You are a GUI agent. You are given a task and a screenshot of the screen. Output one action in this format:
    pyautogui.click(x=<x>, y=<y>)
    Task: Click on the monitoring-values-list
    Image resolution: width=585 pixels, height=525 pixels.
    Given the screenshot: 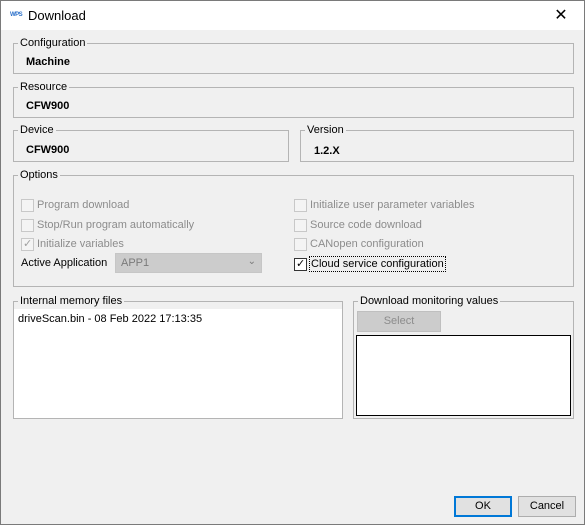 What is the action you would take?
    pyautogui.click(x=463, y=375)
    